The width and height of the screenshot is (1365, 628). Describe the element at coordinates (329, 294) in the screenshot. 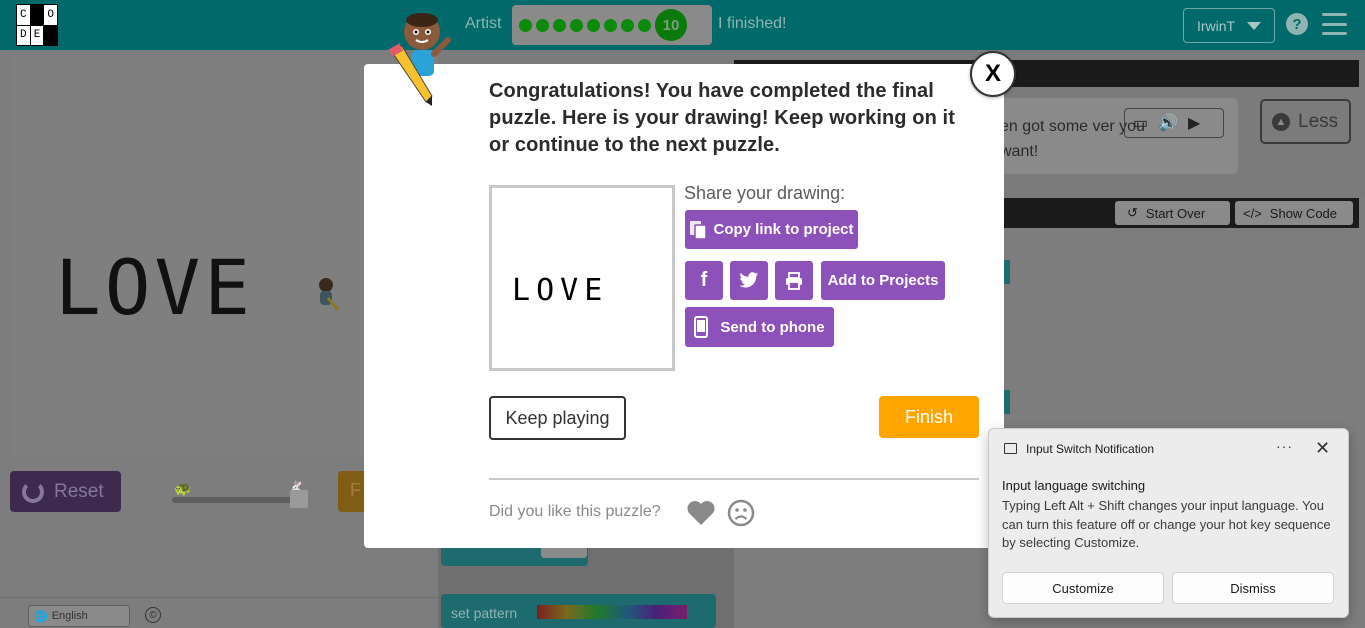

I see `artist-character-icon` at that location.